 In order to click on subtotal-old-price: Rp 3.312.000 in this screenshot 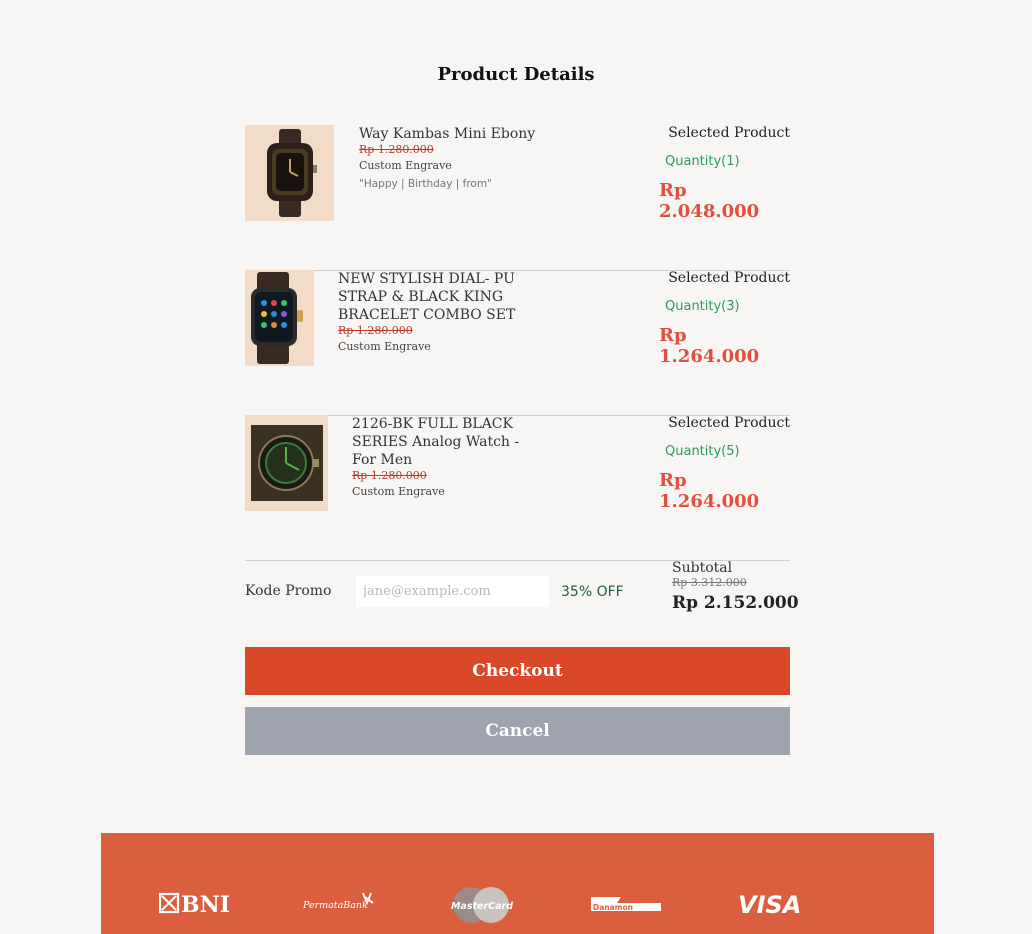, I will do `click(709, 582)`.